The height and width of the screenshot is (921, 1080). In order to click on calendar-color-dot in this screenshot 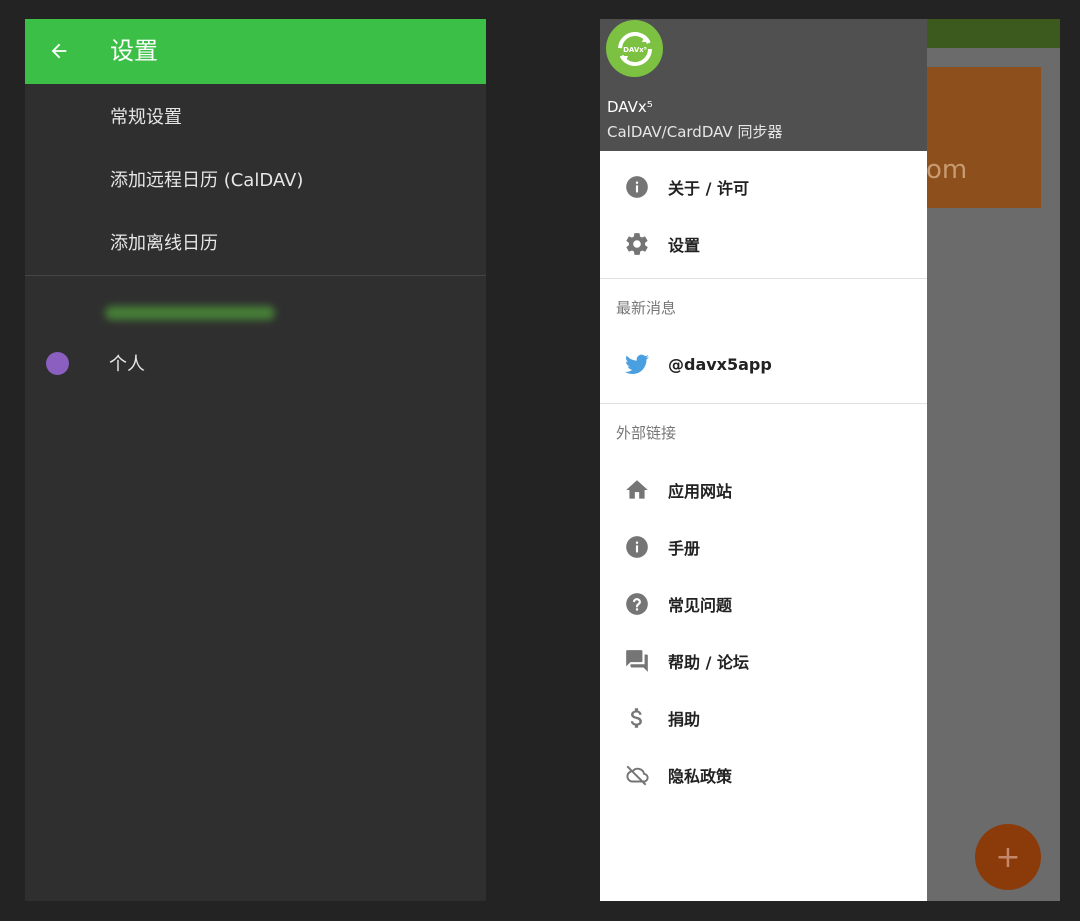, I will do `click(57, 363)`.